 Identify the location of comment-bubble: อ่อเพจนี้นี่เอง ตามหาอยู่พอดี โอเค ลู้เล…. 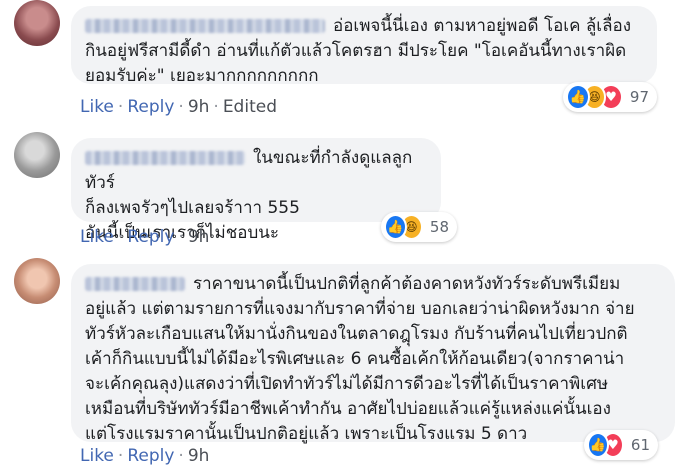
(364, 46).